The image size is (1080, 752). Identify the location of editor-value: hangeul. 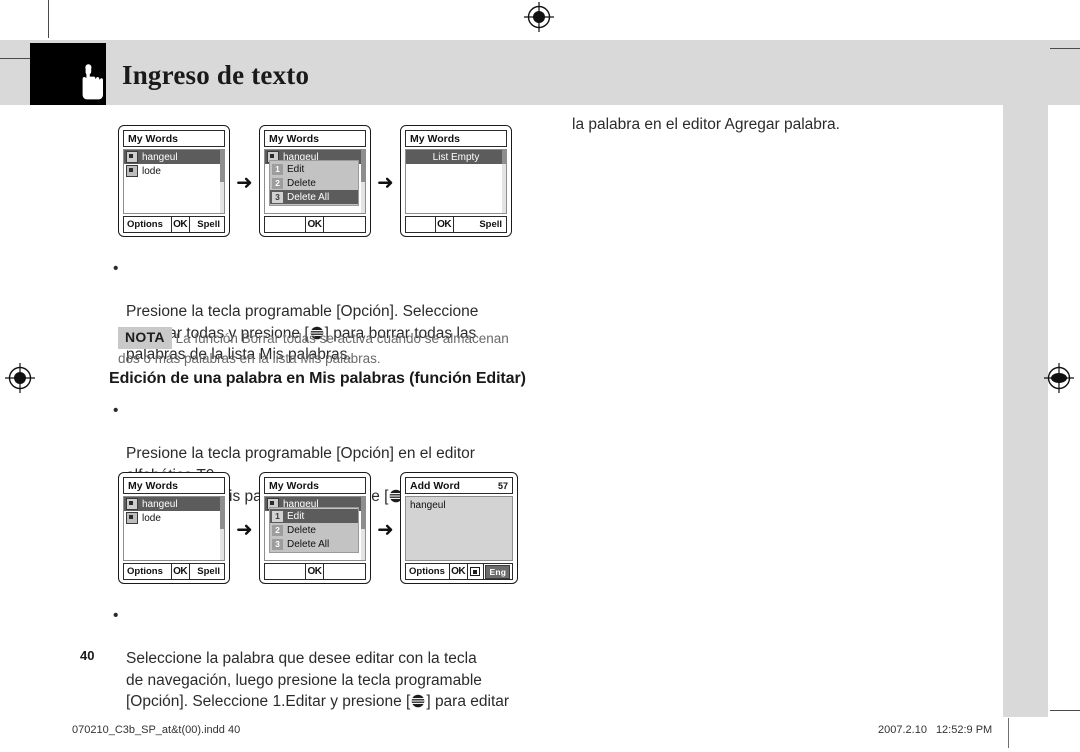
(428, 505).